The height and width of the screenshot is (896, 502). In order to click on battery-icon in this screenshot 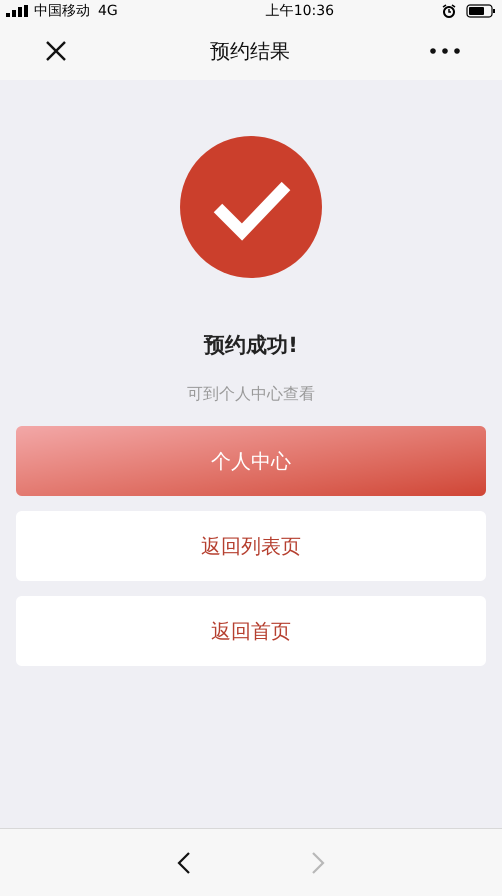, I will do `click(481, 11)`.